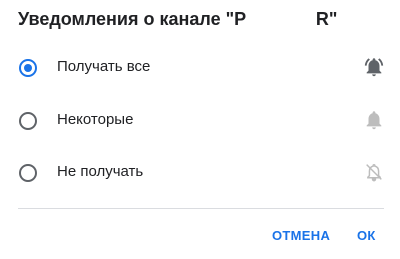 This screenshot has width=400, height=259. I want to click on radio-some, so click(28, 121).